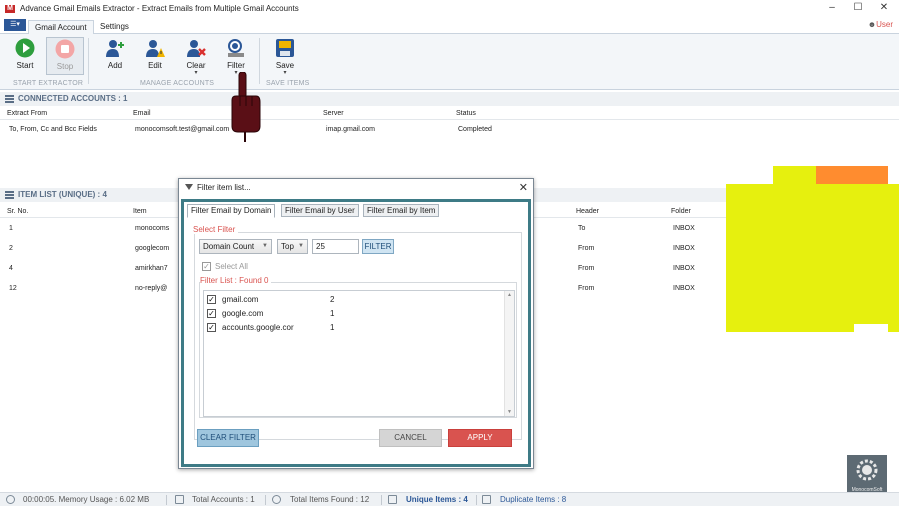 Image resolution: width=899 pixels, height=506 pixels. What do you see at coordinates (480, 438) in the screenshot?
I see `apply-button: APPLY` at bounding box center [480, 438].